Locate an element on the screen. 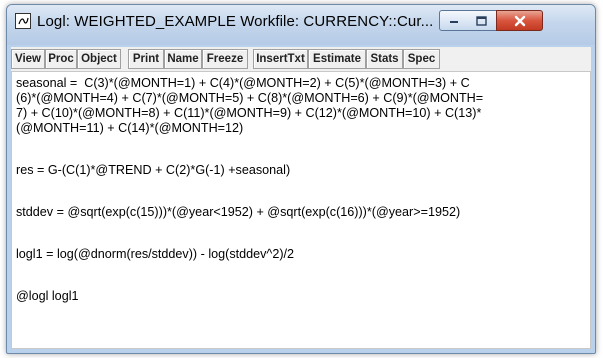  proc-button: Proc is located at coordinates (61, 59).